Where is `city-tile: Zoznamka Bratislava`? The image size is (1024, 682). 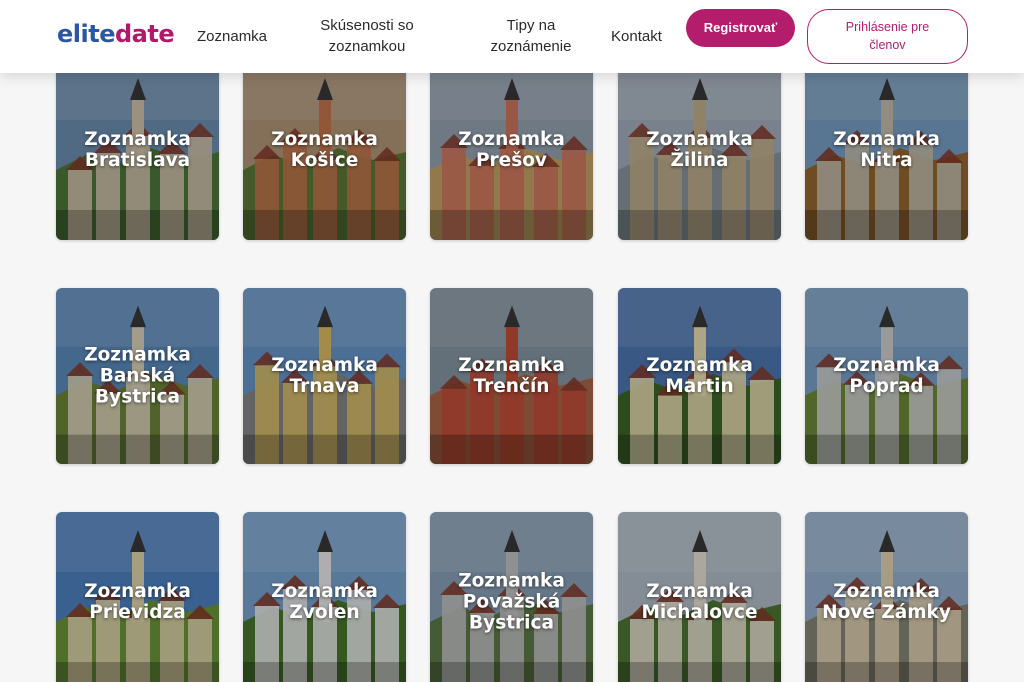 city-tile: Zoznamka Bratislava is located at coordinates (137, 150).